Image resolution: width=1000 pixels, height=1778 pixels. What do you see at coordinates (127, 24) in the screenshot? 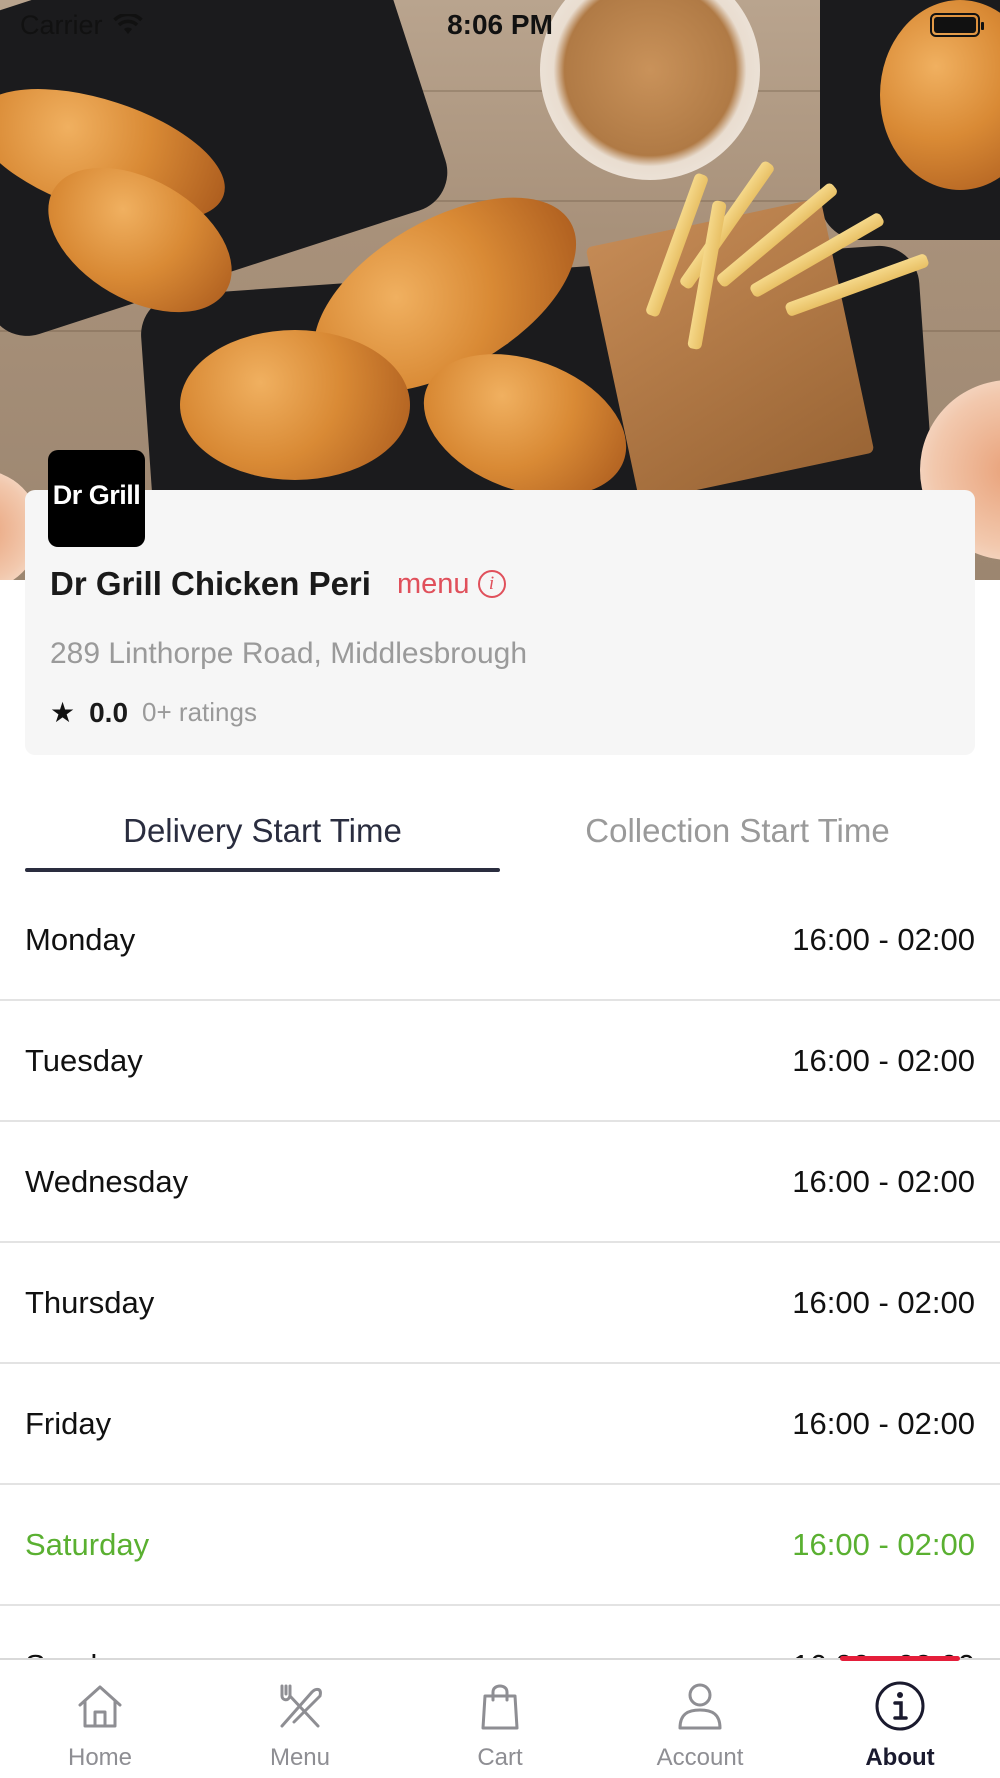
I see `wifi-icon` at bounding box center [127, 24].